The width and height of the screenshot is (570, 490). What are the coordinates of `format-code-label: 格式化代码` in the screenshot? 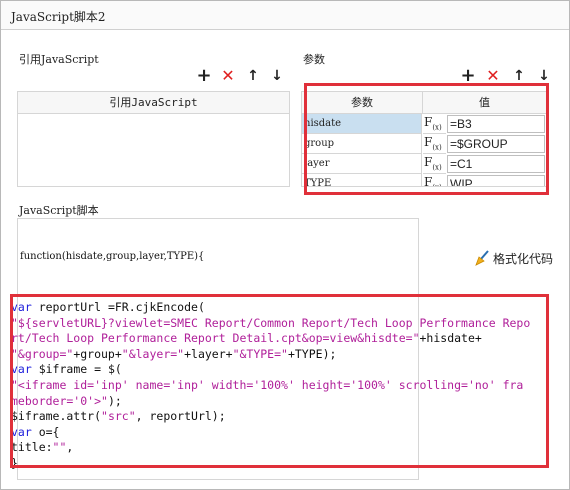 It's located at (523, 259).